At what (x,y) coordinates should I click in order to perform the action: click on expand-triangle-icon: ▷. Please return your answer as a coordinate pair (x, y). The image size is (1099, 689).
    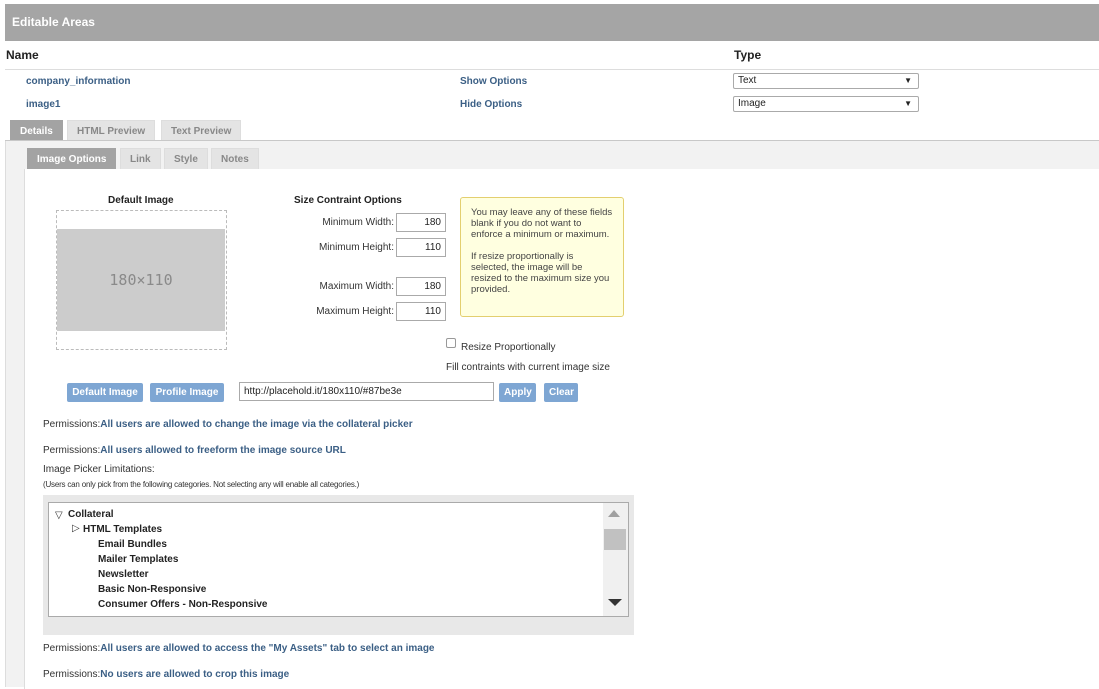
    Looking at the image, I should click on (76, 528).